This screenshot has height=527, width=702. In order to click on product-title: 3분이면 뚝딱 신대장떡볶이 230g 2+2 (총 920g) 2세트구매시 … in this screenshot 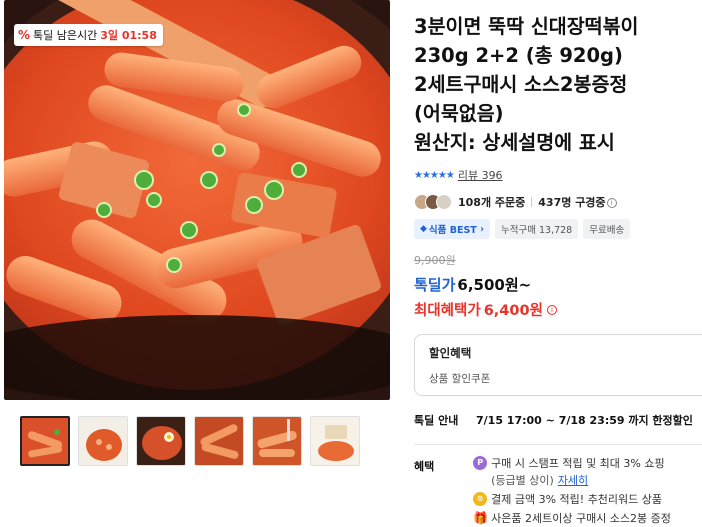, I will do `click(558, 84)`.